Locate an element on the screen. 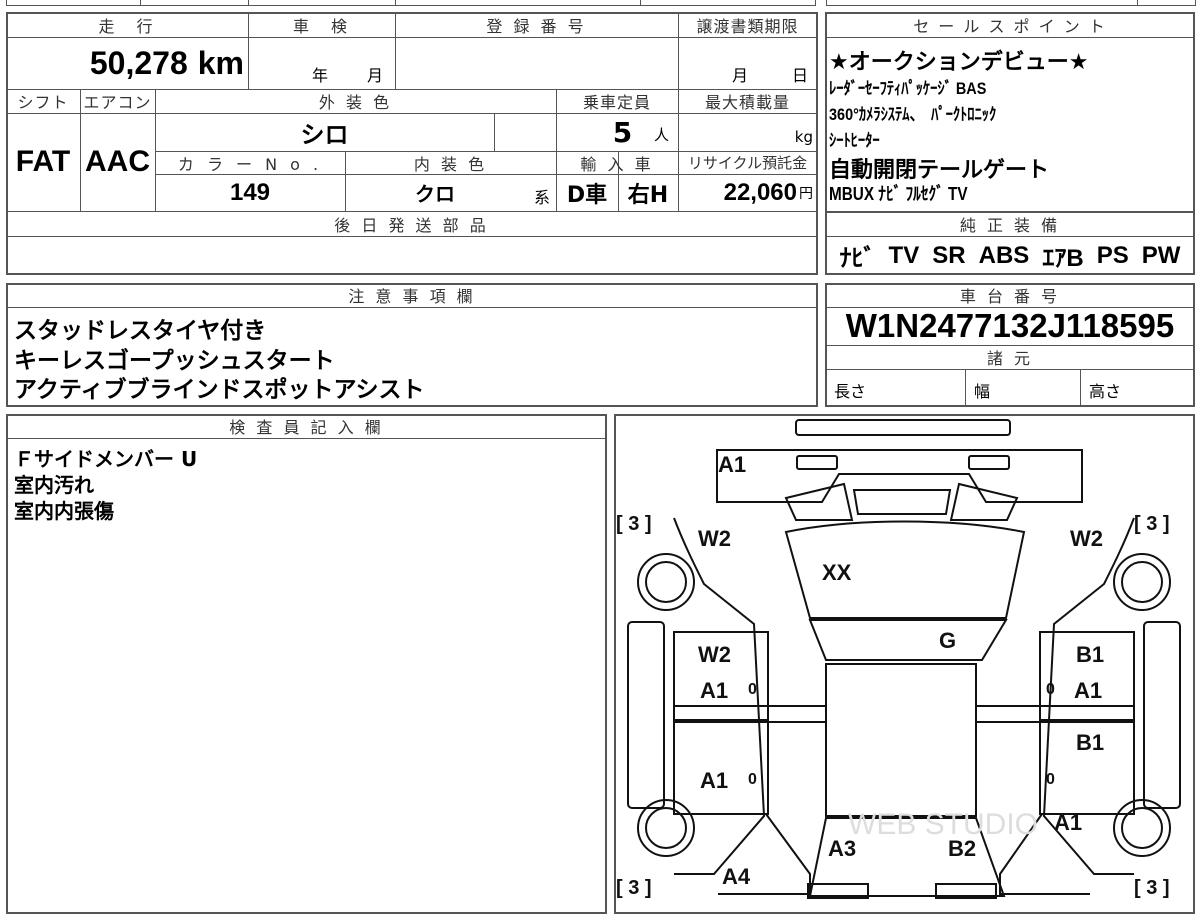  ac-label: エアコン is located at coordinates (117, 102).